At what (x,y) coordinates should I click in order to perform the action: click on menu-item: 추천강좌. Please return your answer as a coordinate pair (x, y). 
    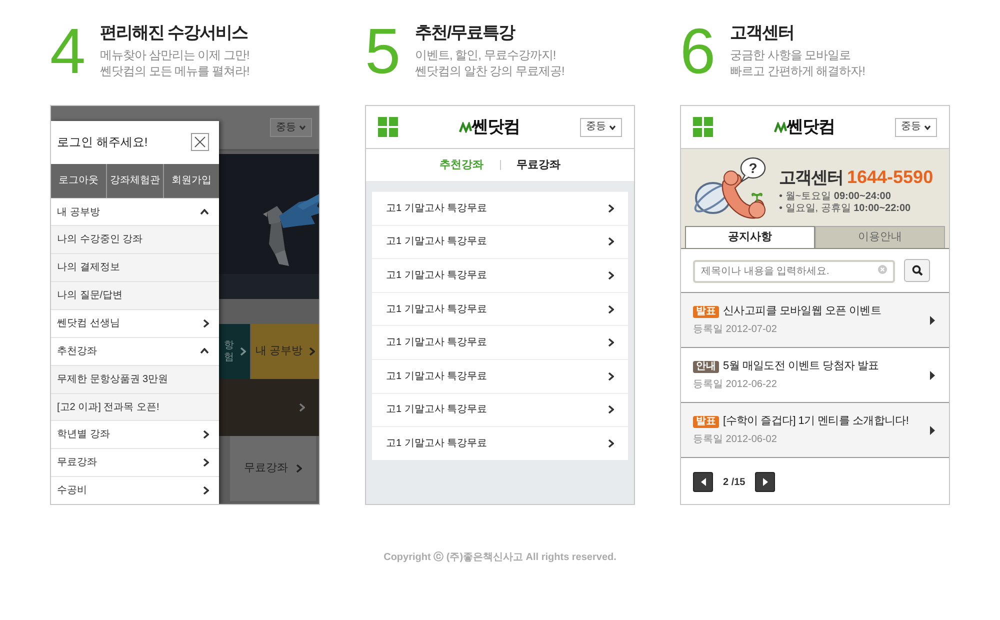
    Looking at the image, I should click on (135, 350).